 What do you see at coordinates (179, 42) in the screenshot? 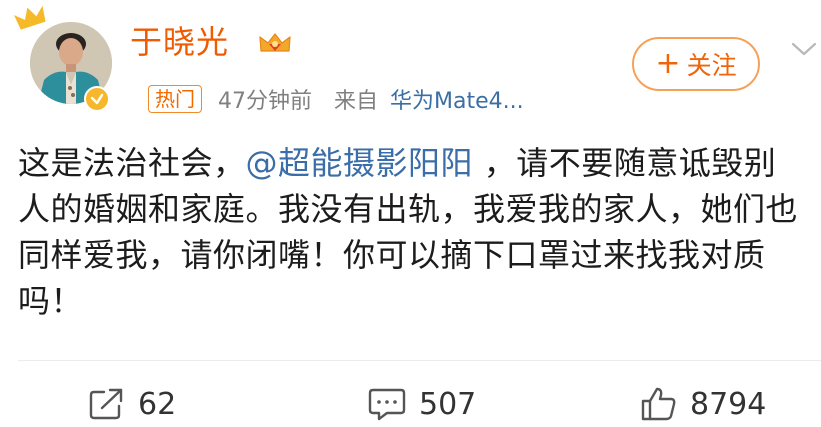
I see `username: 于晓光` at bounding box center [179, 42].